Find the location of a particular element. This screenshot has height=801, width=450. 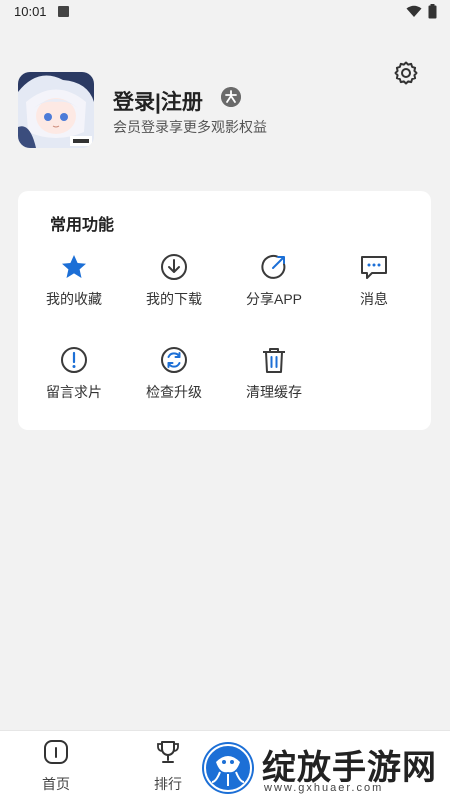

downloads-label: 我的下载 is located at coordinates (174, 299).